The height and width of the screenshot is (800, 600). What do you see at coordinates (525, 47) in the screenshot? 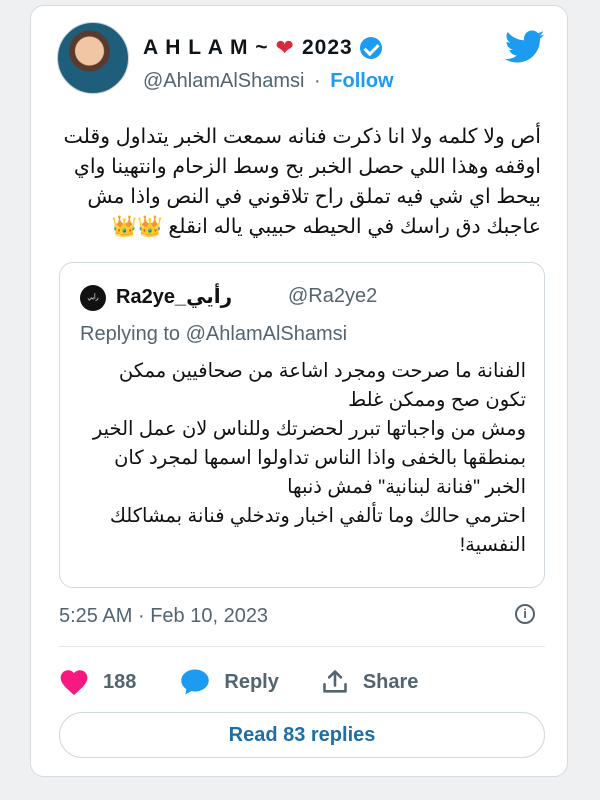
I see `twitter-bird-icon` at bounding box center [525, 47].